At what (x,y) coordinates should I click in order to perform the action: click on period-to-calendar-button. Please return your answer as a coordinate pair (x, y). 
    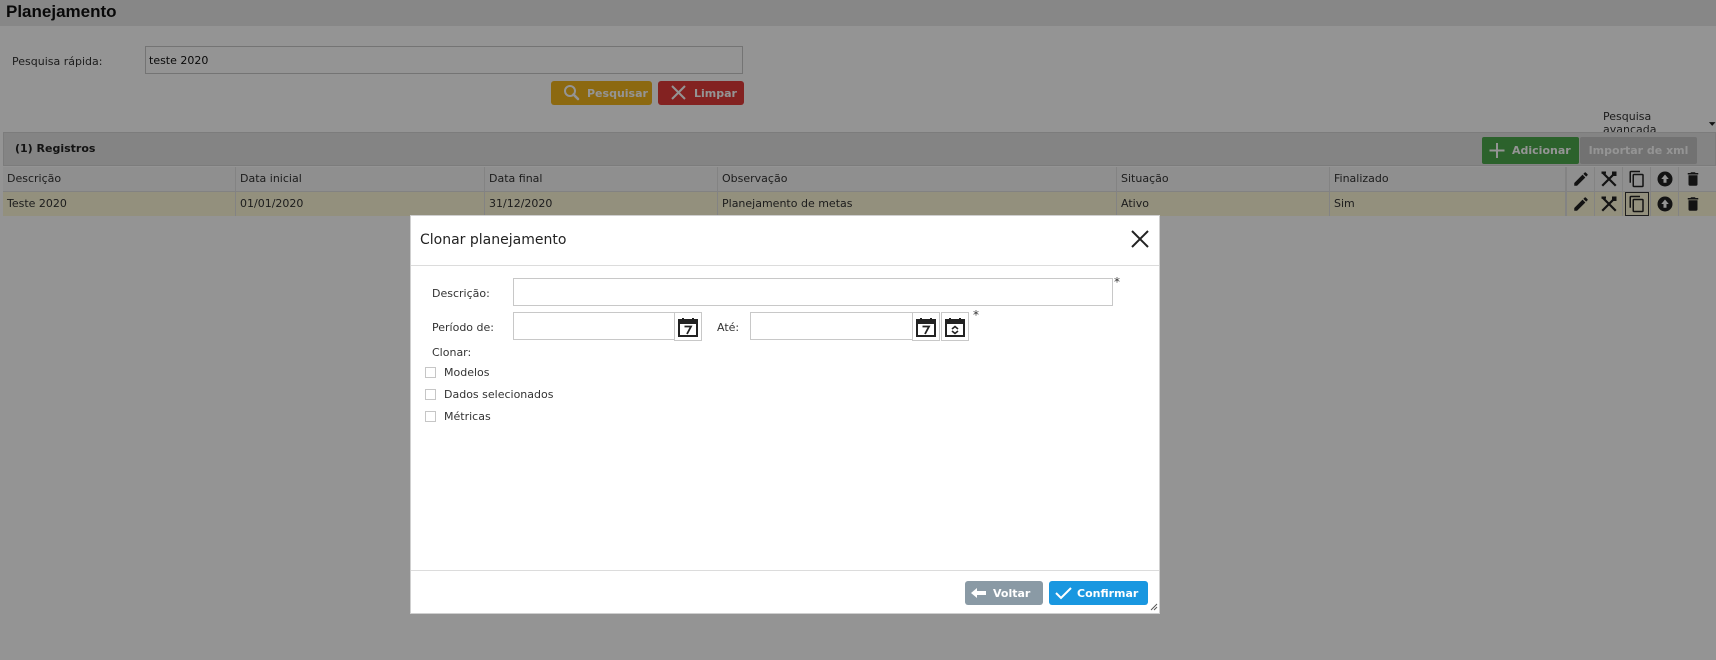
    Looking at the image, I should click on (926, 326).